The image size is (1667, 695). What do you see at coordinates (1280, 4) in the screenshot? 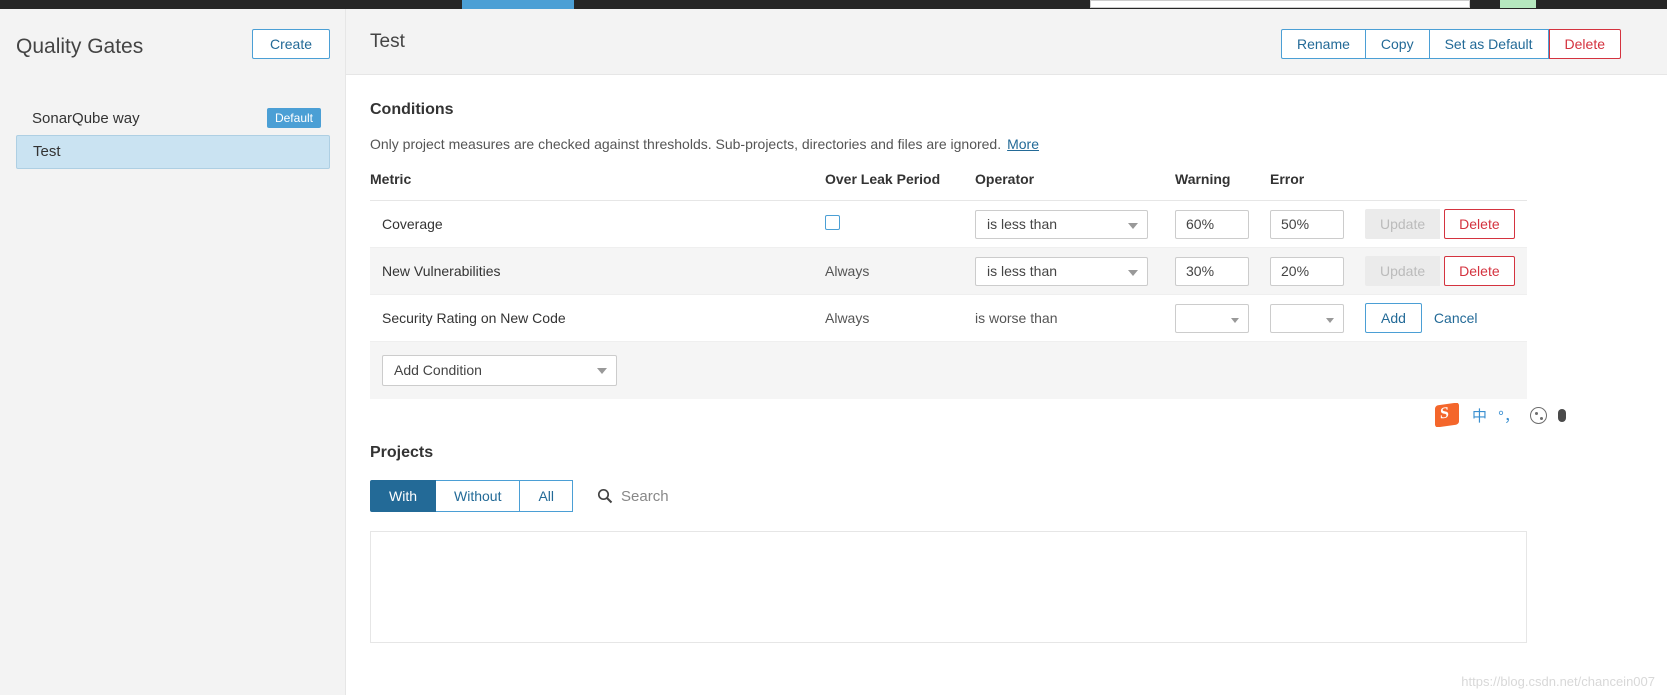
I see `address-bar` at bounding box center [1280, 4].